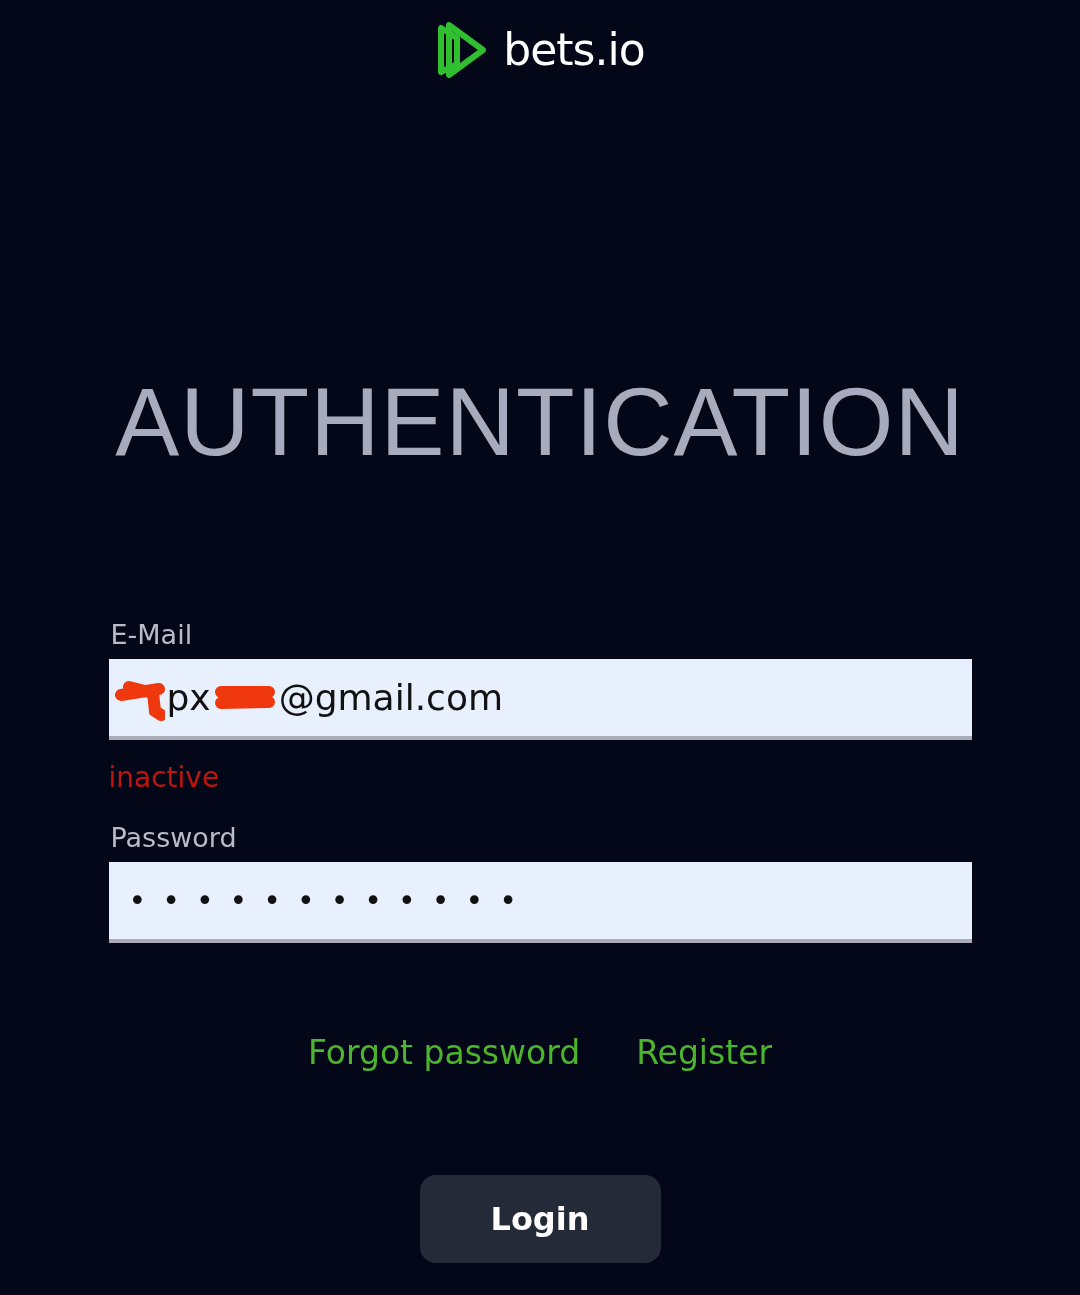  Describe the element at coordinates (164, 778) in the screenshot. I see `error-message: inactive` at that location.